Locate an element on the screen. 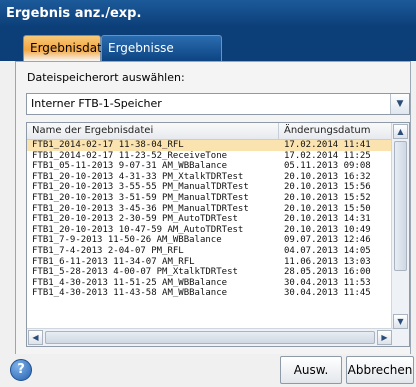 The image size is (416, 387). tab-ergebnisdatei: Ergebnisdatei is located at coordinates (68, 48).